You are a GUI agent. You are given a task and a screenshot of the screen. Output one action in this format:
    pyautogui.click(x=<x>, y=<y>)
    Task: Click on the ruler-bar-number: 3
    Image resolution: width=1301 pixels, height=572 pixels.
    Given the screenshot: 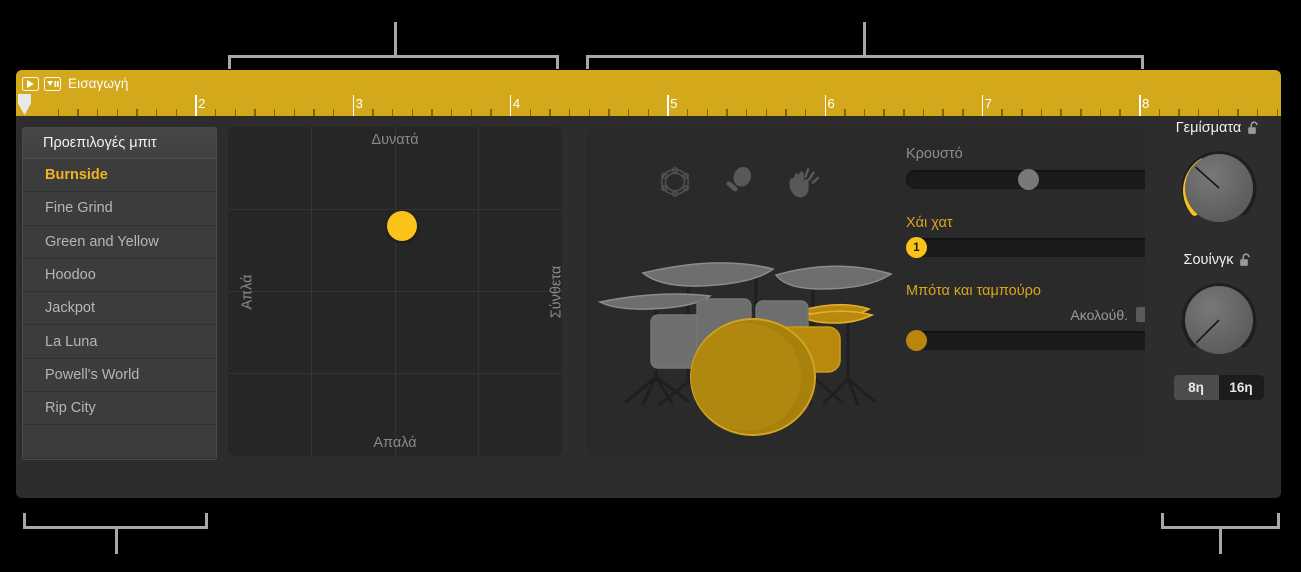 What is the action you would take?
    pyautogui.click(x=359, y=103)
    